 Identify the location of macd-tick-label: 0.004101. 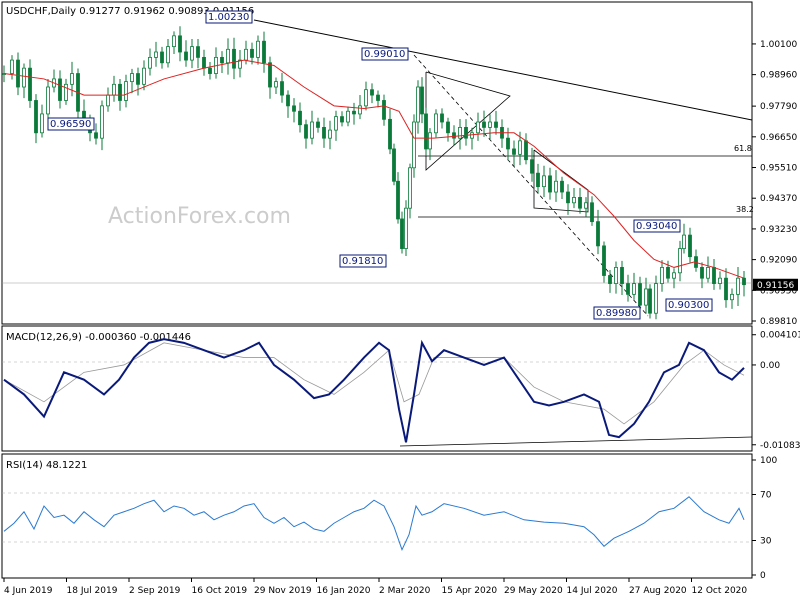
(780, 336).